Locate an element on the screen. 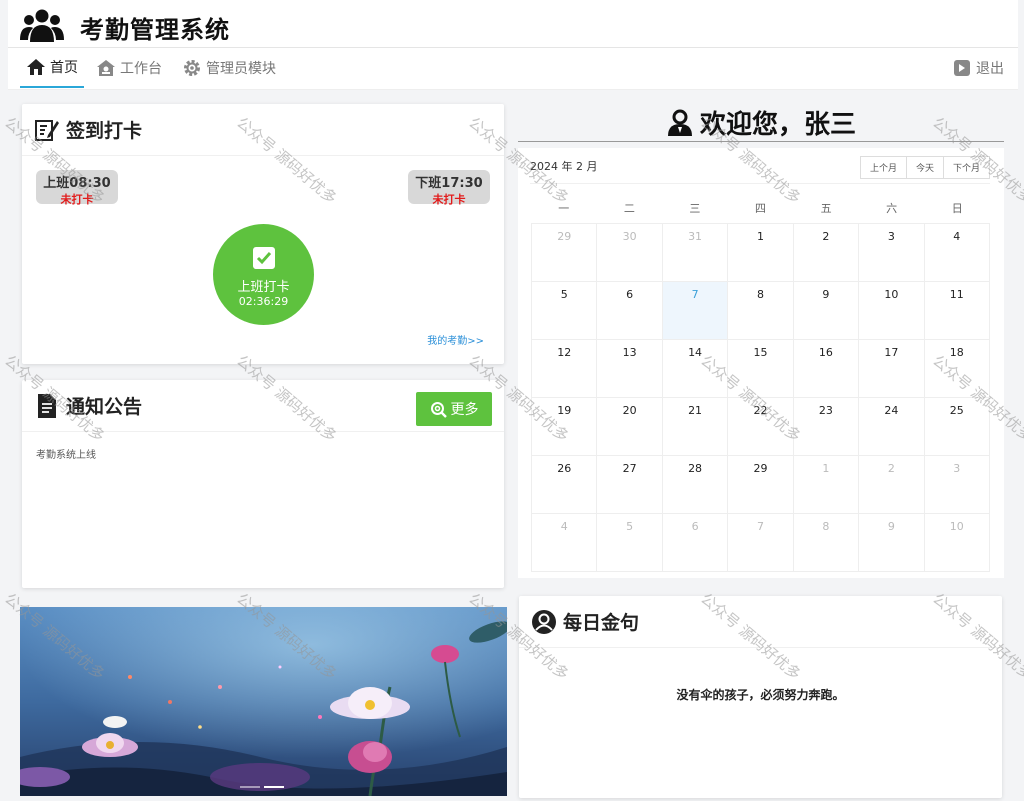 This screenshot has width=1024, height=801. calendar-weekday: 一 is located at coordinates (564, 208).